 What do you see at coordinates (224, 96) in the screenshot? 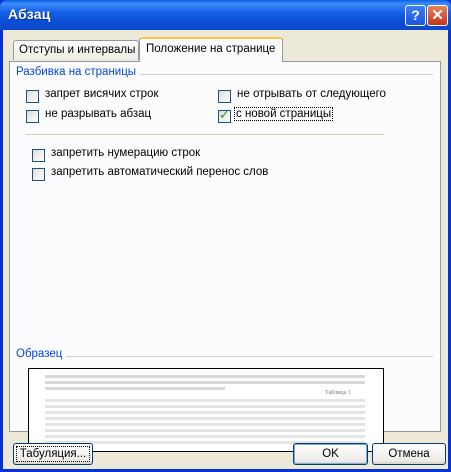
I see `keep-with-next-checkbox` at bounding box center [224, 96].